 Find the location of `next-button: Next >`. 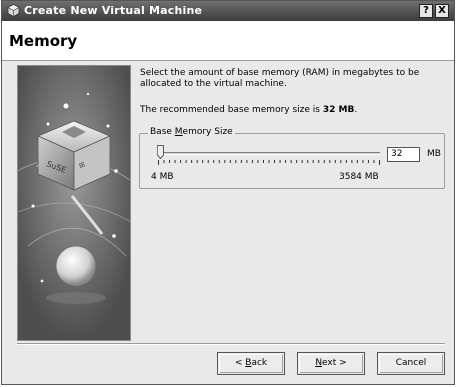

next-button: Next > is located at coordinates (331, 363).